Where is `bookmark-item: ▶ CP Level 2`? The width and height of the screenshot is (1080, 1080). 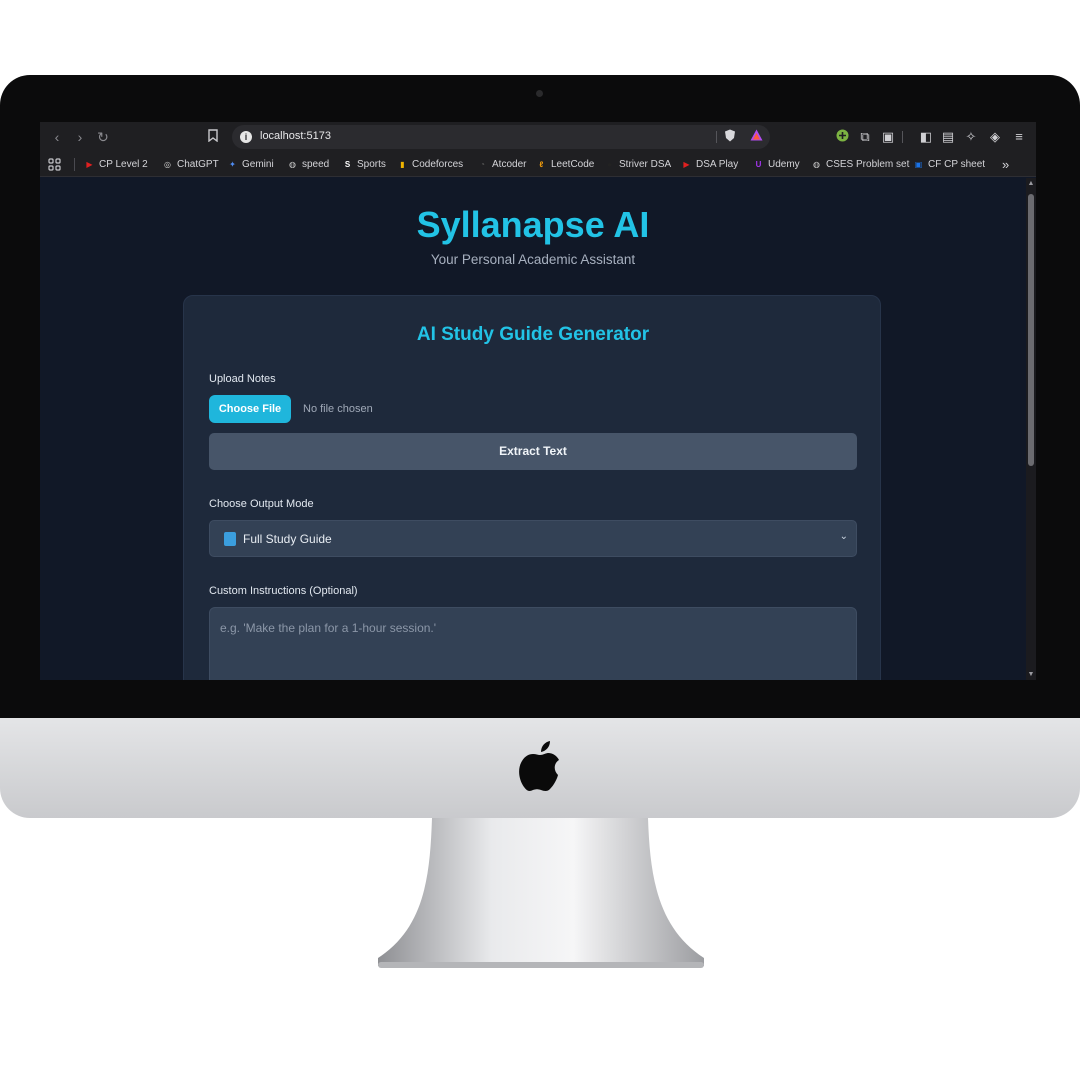
bookmark-item: ▶ CP Level 2 is located at coordinates (116, 164).